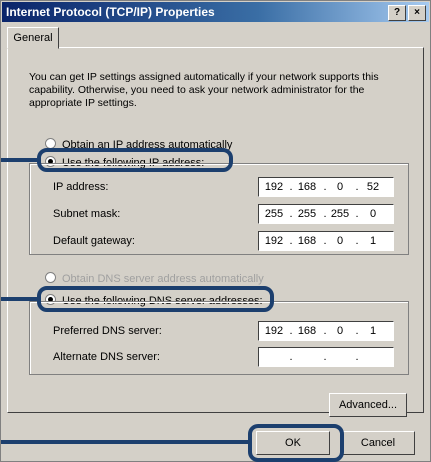 This screenshot has height=462, width=431. I want to click on callout-highlight-dns, so click(155, 299).